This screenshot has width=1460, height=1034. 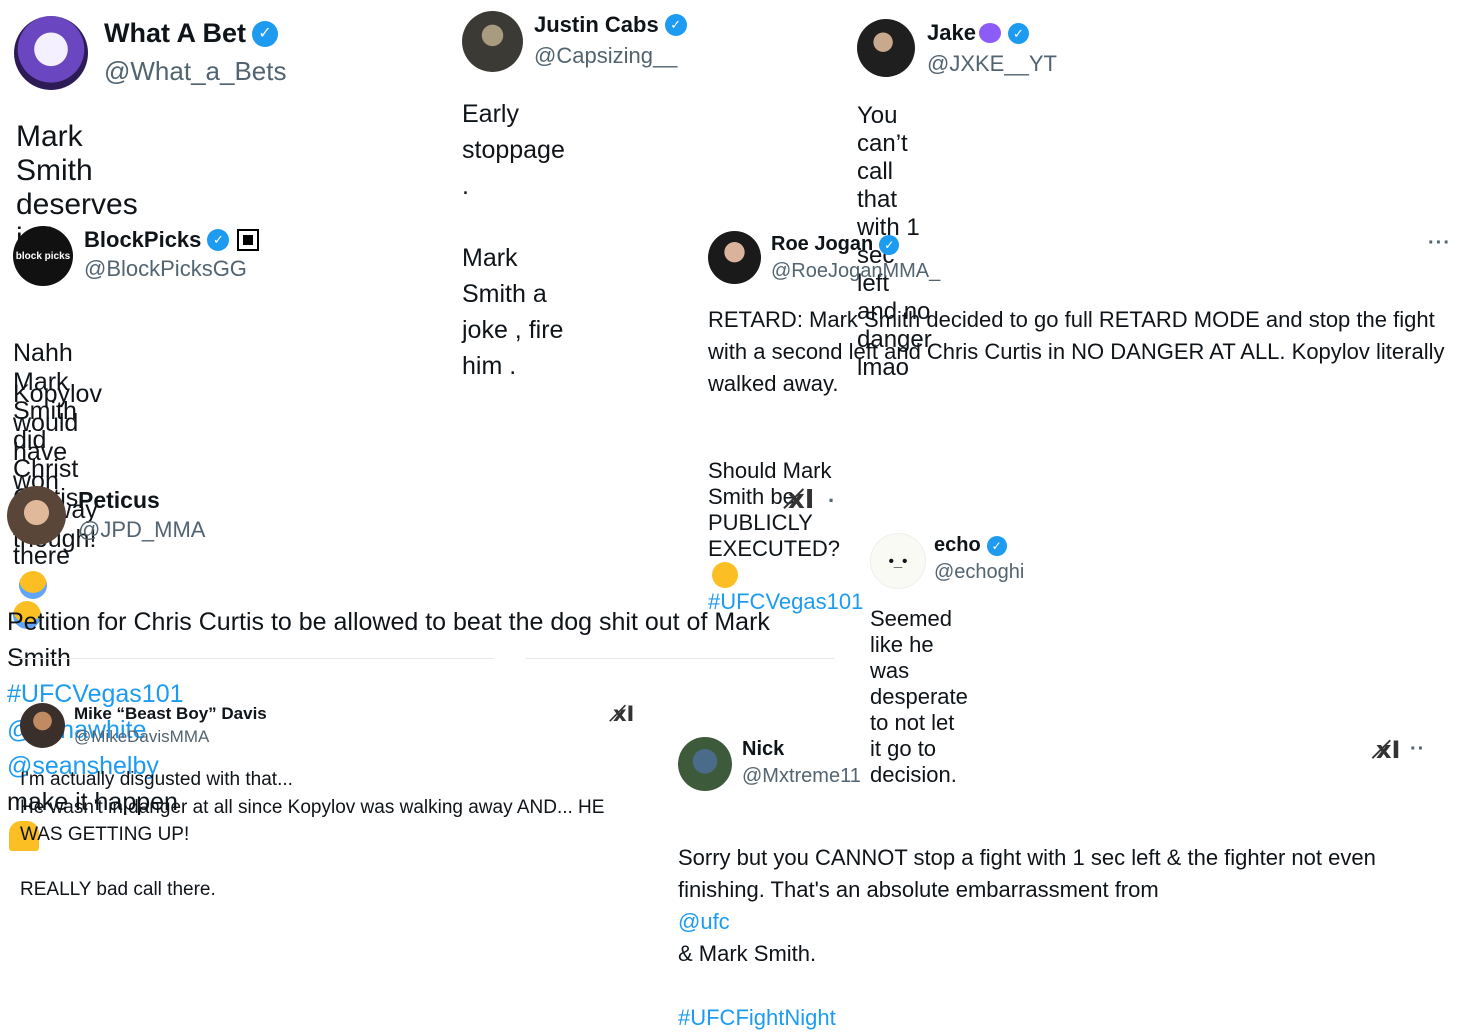 What do you see at coordinates (970, 545) in the screenshot?
I see `display-name: echo ✓` at bounding box center [970, 545].